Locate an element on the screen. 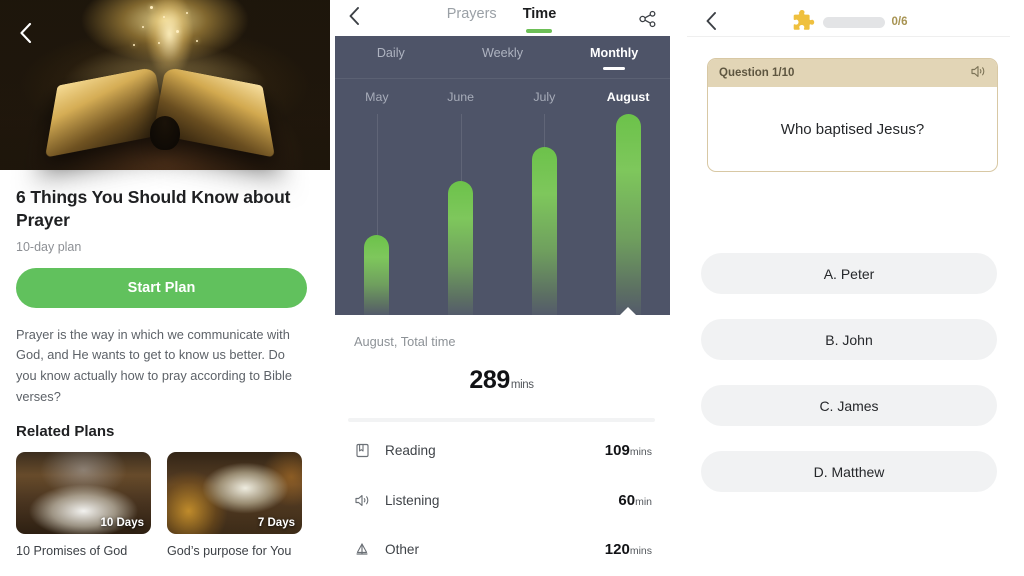  status-badge: 10 Days is located at coordinates (122, 523).